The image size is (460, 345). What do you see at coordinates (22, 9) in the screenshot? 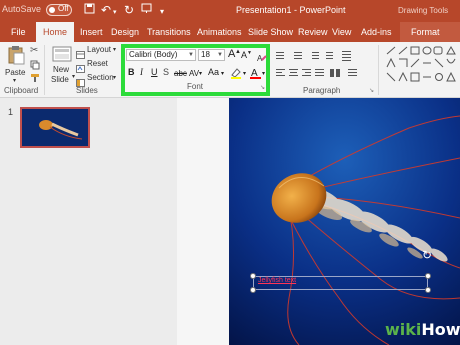
I see `autosave-label: AutoSave` at bounding box center [22, 9].